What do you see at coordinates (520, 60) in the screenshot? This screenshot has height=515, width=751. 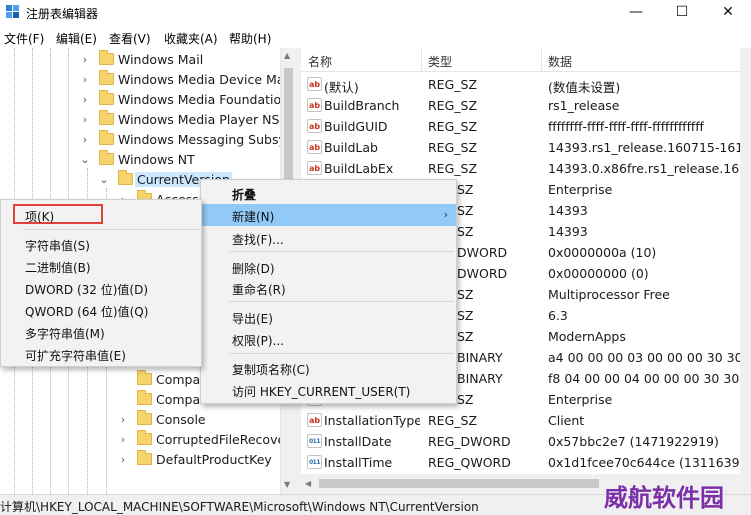 I see `list-header: 名称 类型 数据` at bounding box center [520, 60].